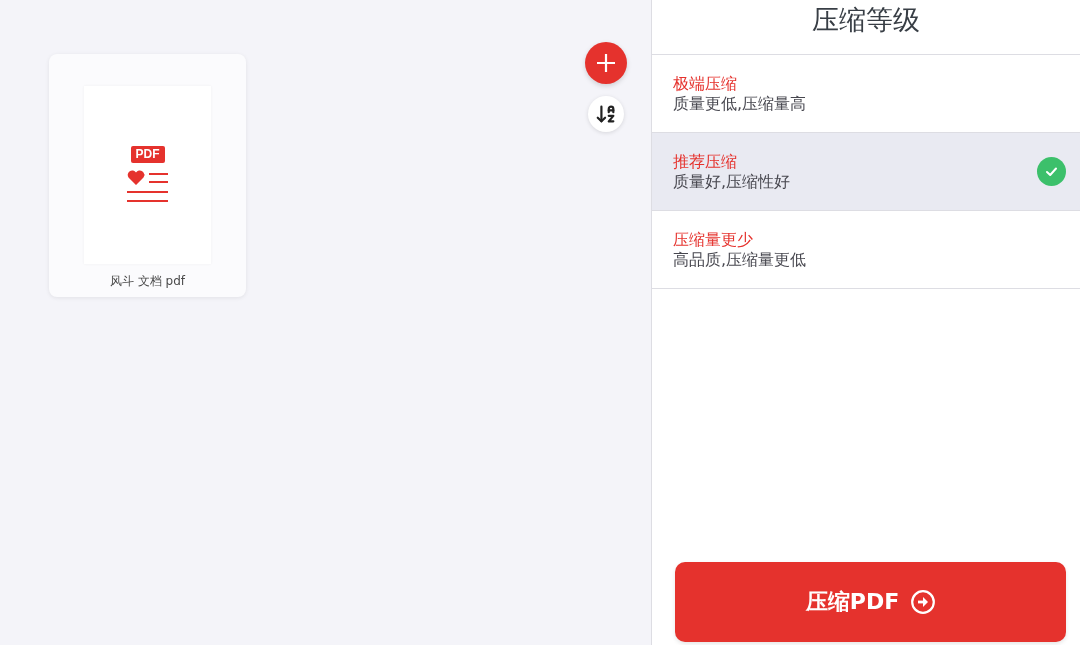 The height and width of the screenshot is (645, 1080). Describe the element at coordinates (1051, 171) in the screenshot. I see `check-circle-icon` at that location.